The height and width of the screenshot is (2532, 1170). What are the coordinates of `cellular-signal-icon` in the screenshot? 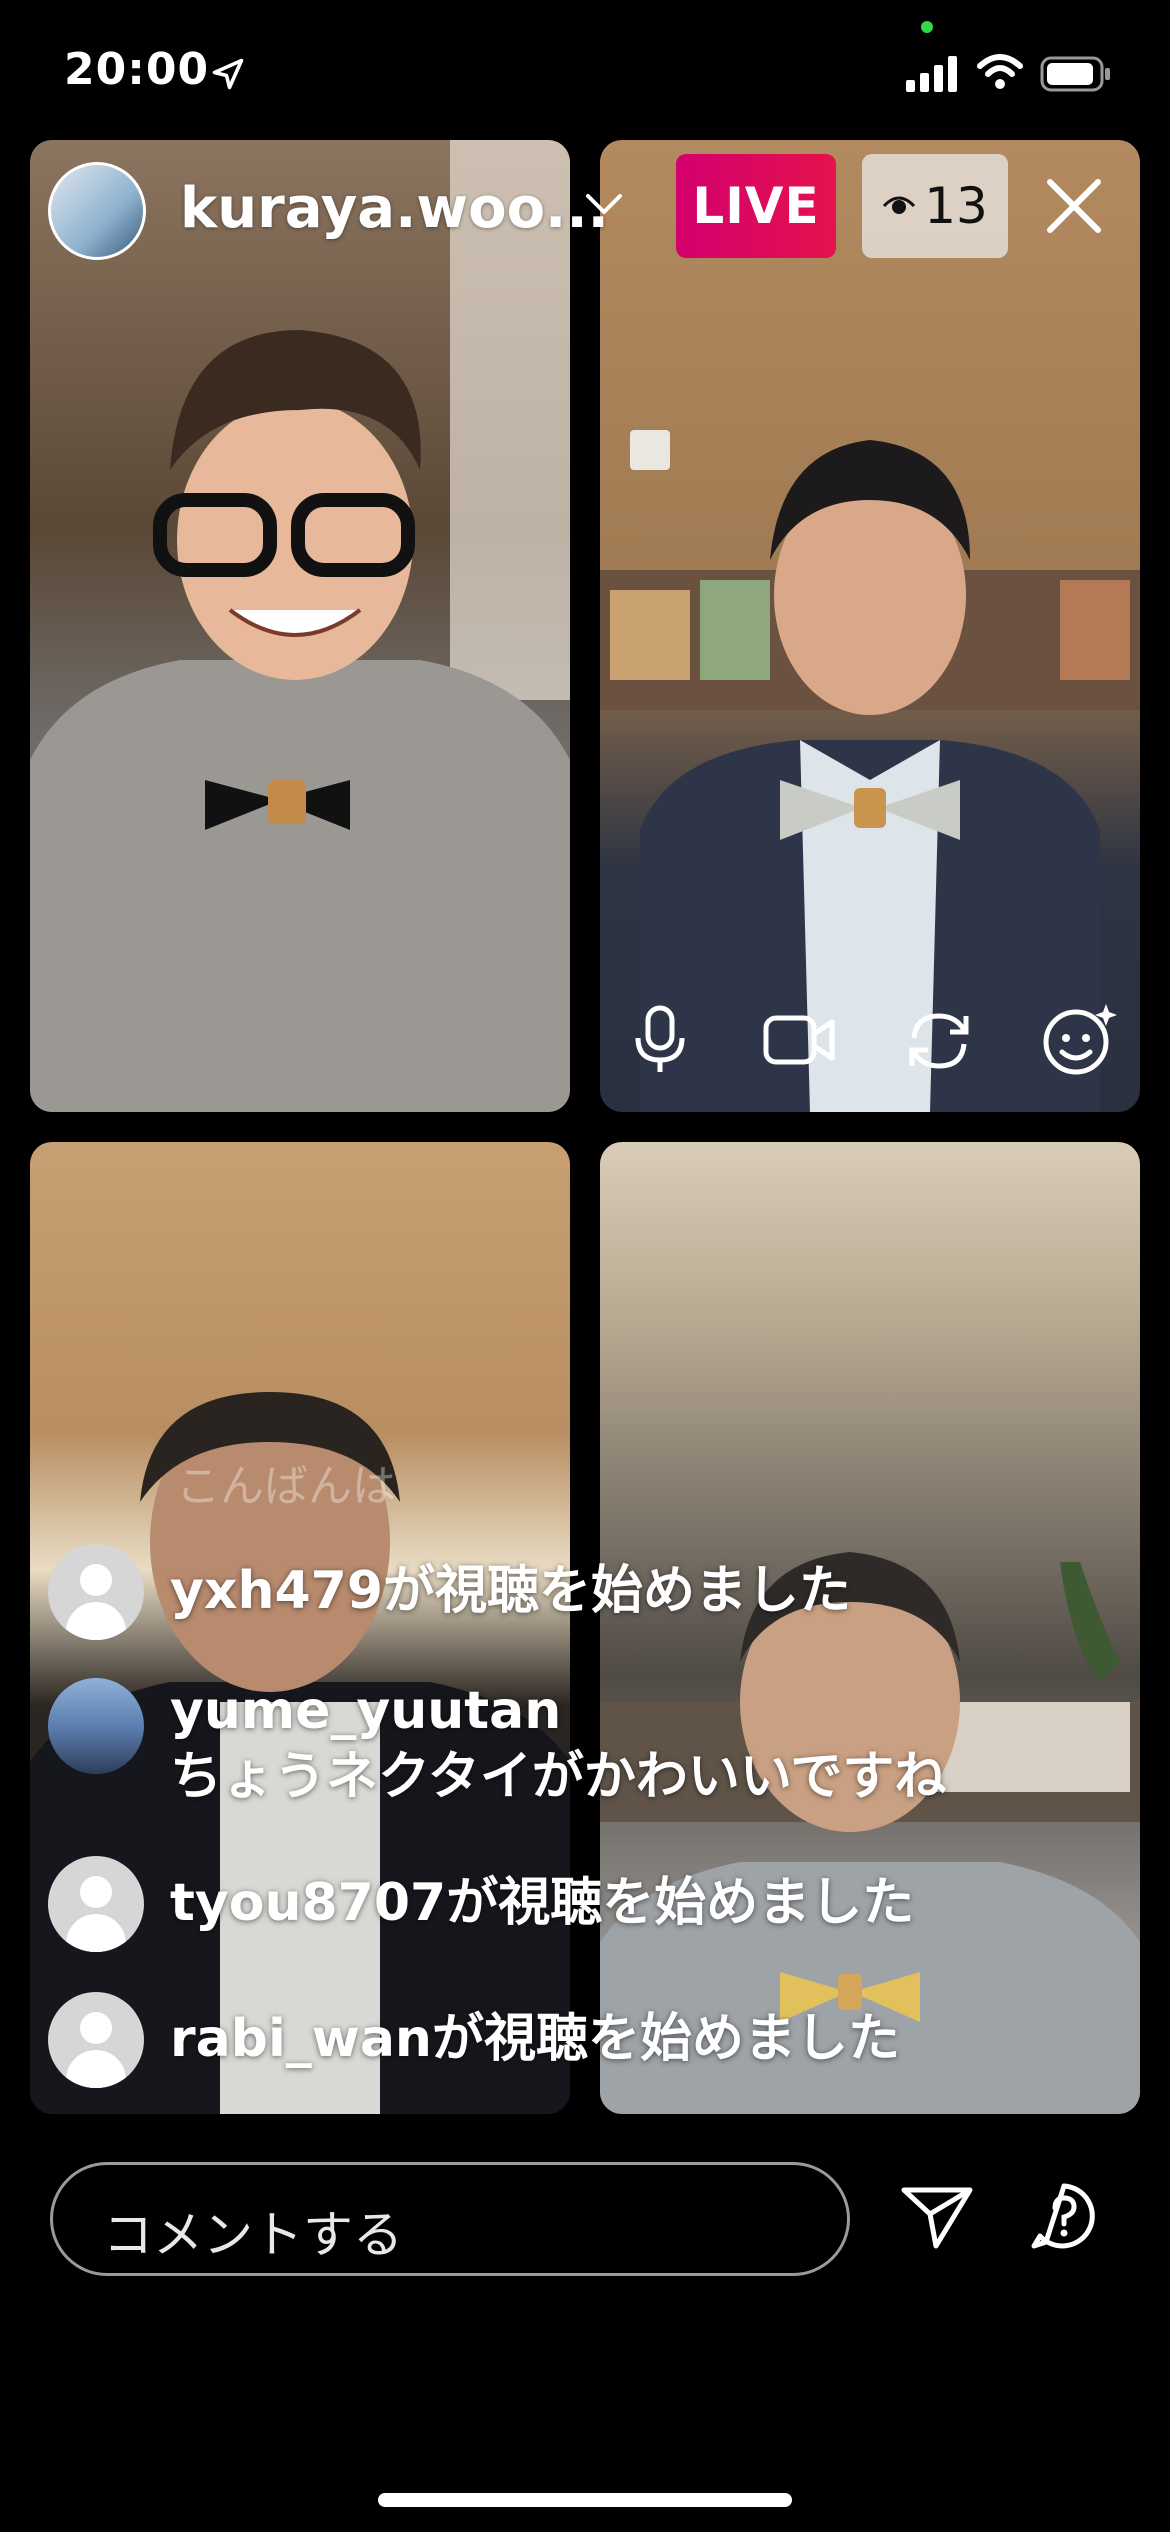 It's located at (931, 74).